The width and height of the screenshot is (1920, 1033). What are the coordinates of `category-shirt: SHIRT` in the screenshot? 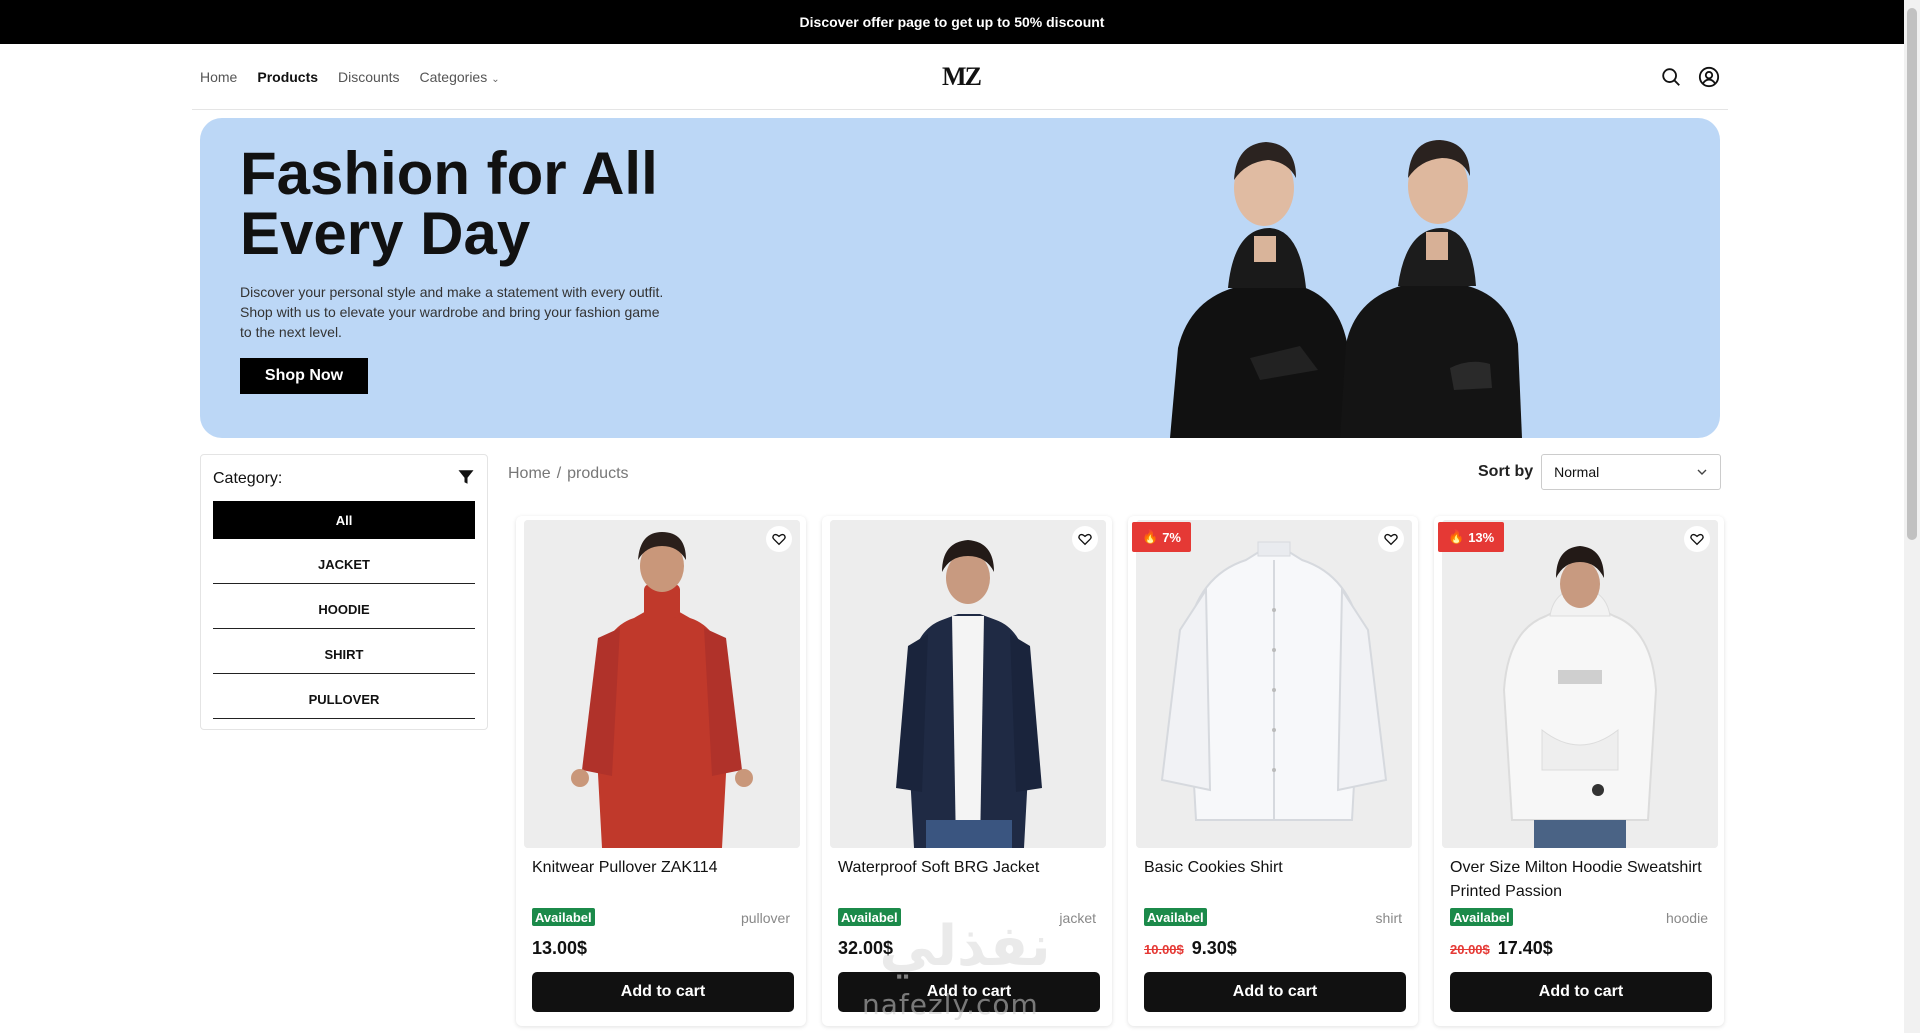 It's located at (344, 655).